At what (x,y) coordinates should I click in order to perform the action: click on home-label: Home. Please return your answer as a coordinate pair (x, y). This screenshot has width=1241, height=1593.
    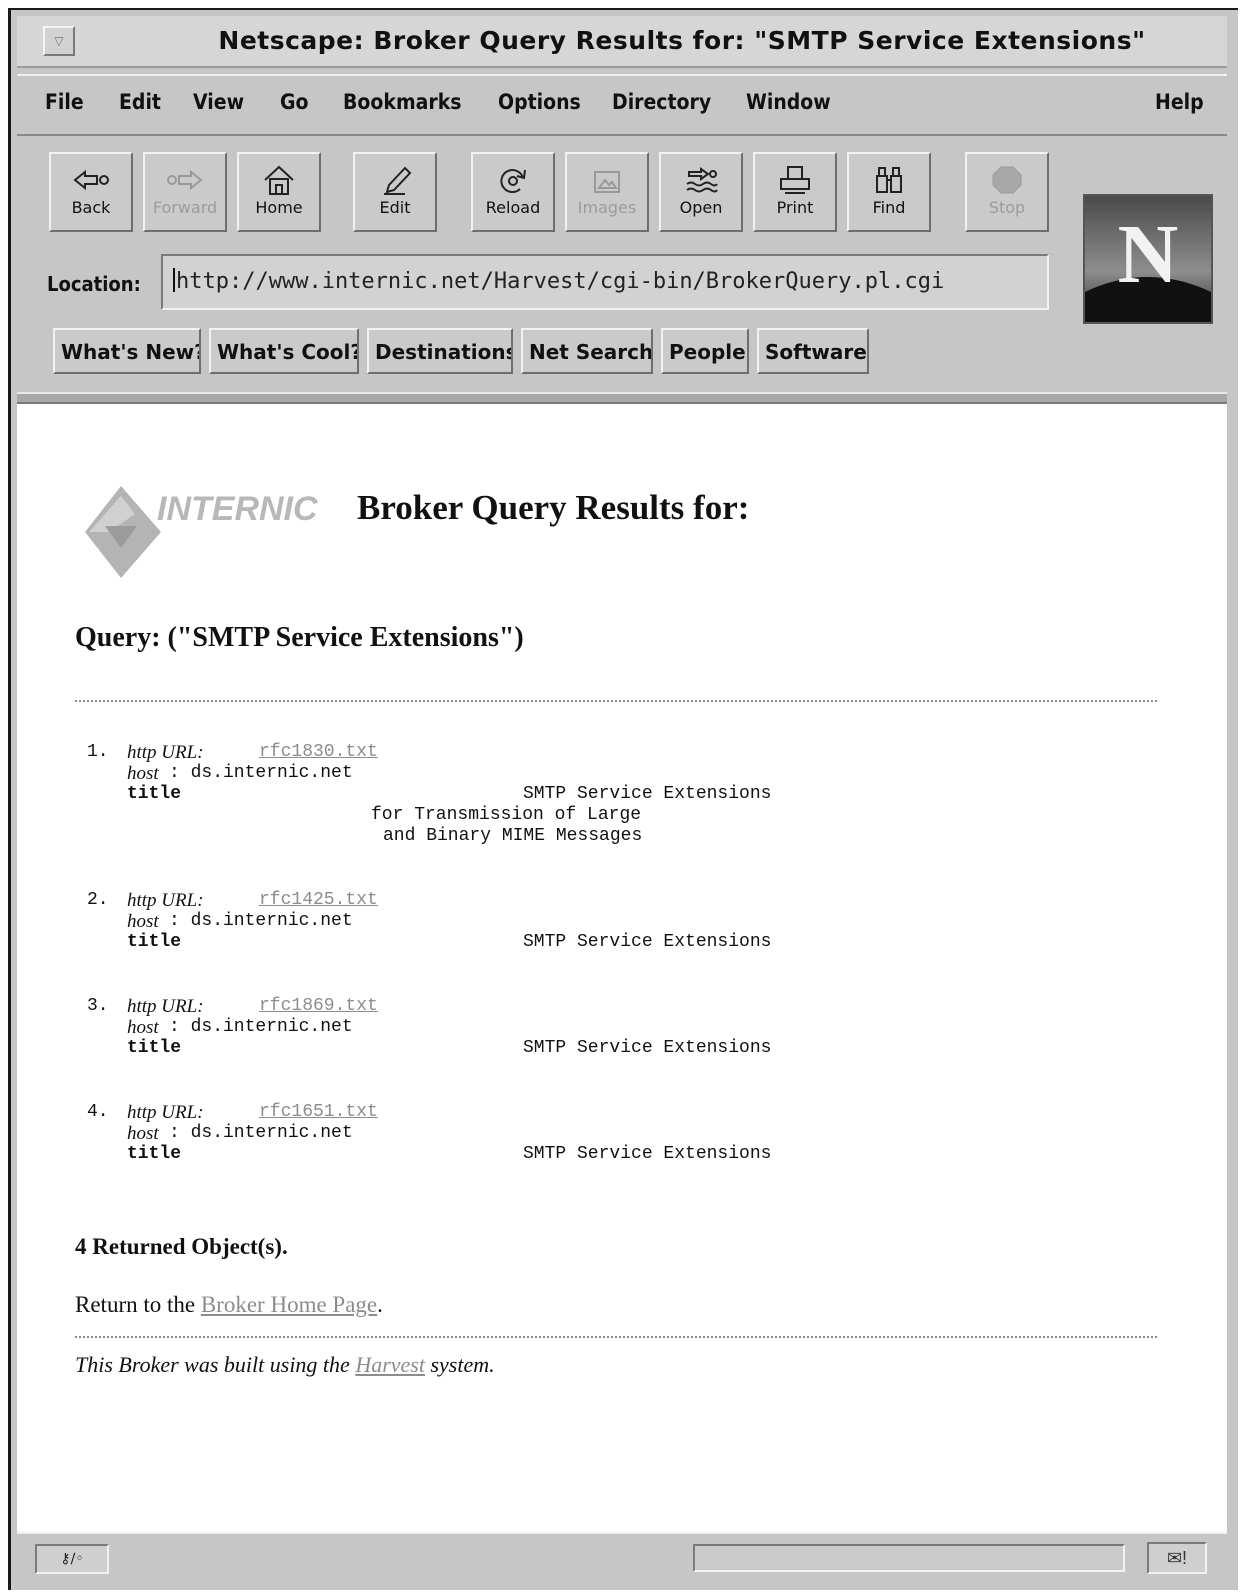
    Looking at the image, I should click on (279, 207).